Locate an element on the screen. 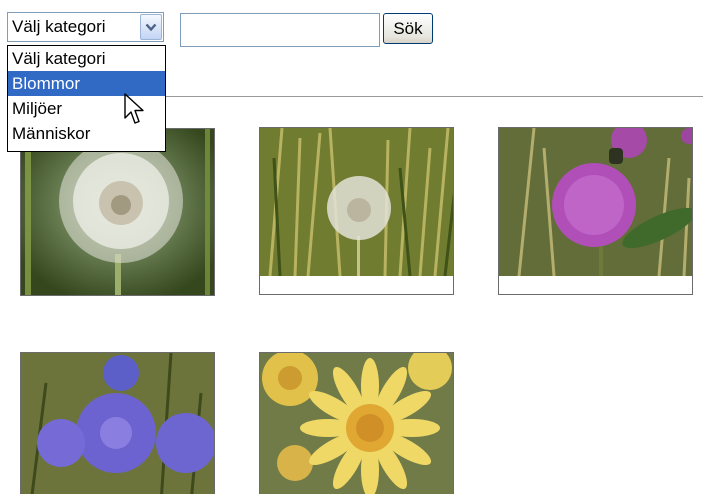 The height and width of the screenshot is (494, 703). dandelion-grass-image is located at coordinates (356, 202).